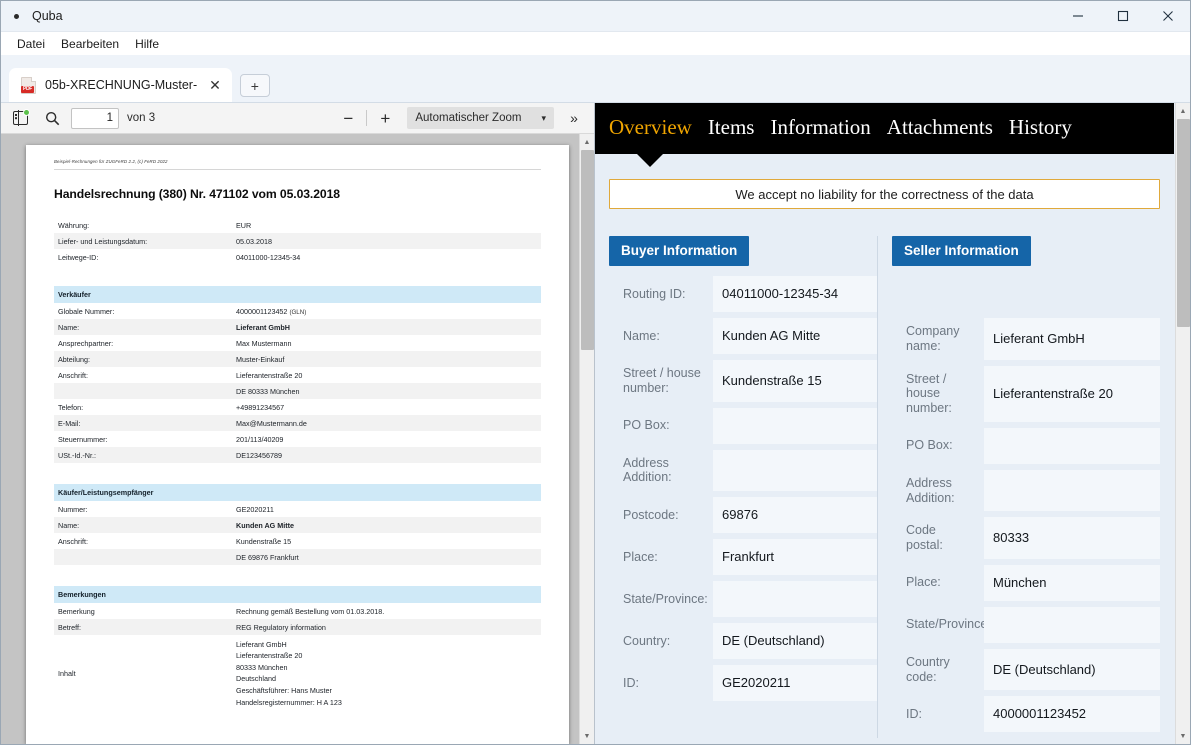  What do you see at coordinates (468, 118) in the screenshot?
I see `zoom-level-label: Automatischer Zoom` at bounding box center [468, 118].